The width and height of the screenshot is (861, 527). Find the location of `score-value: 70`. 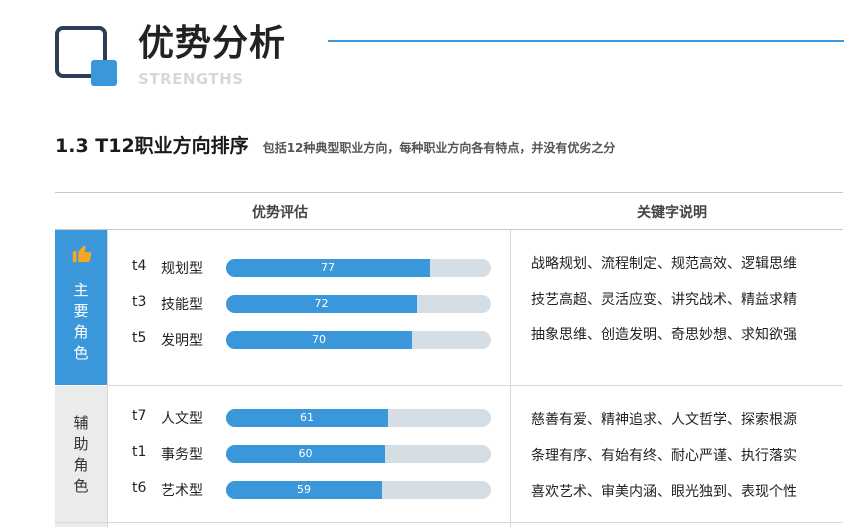

score-value: 70 is located at coordinates (319, 339).